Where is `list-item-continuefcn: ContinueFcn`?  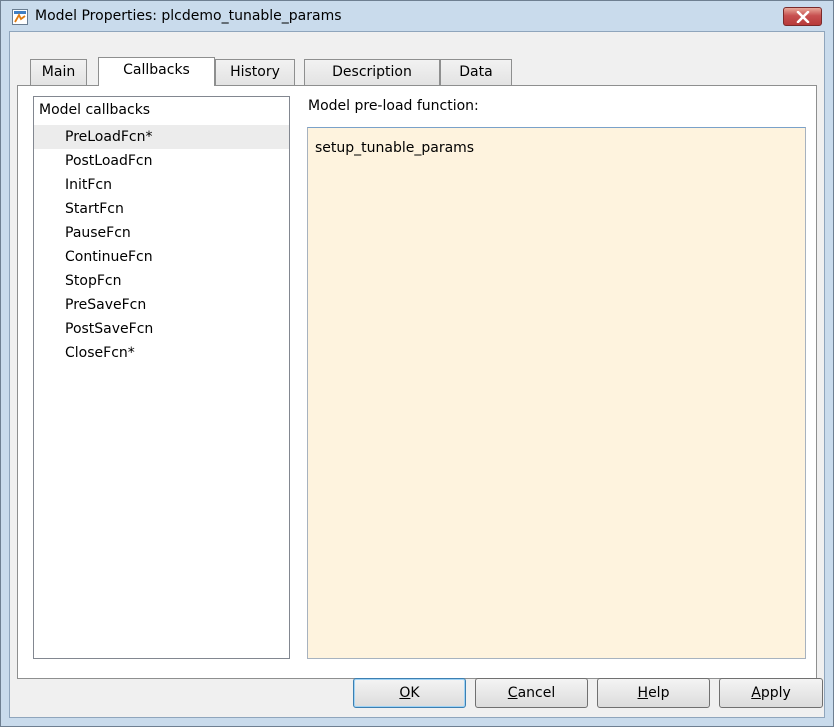
list-item-continuefcn: ContinueFcn is located at coordinates (161, 257).